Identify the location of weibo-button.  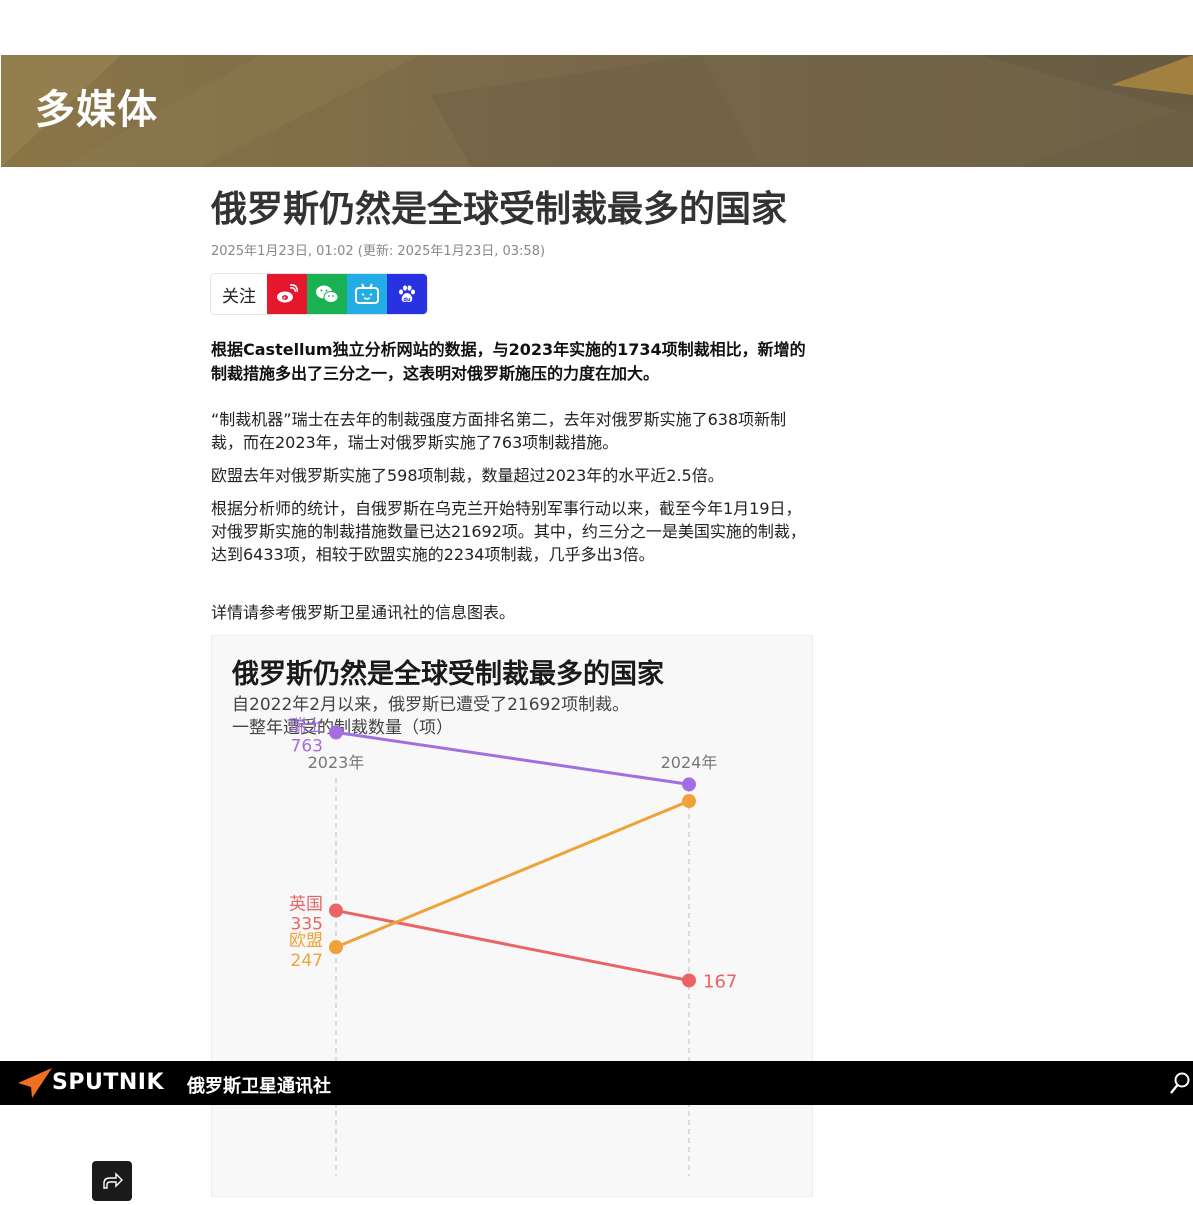
(287, 294).